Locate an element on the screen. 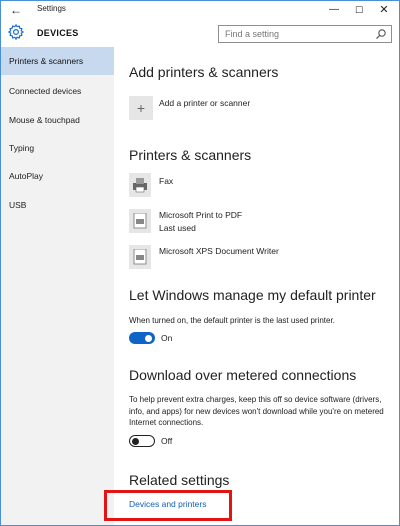 The height and width of the screenshot is (526, 400). printer-item-pdf: Microsoft Print to PDF is located at coordinates (200, 215).